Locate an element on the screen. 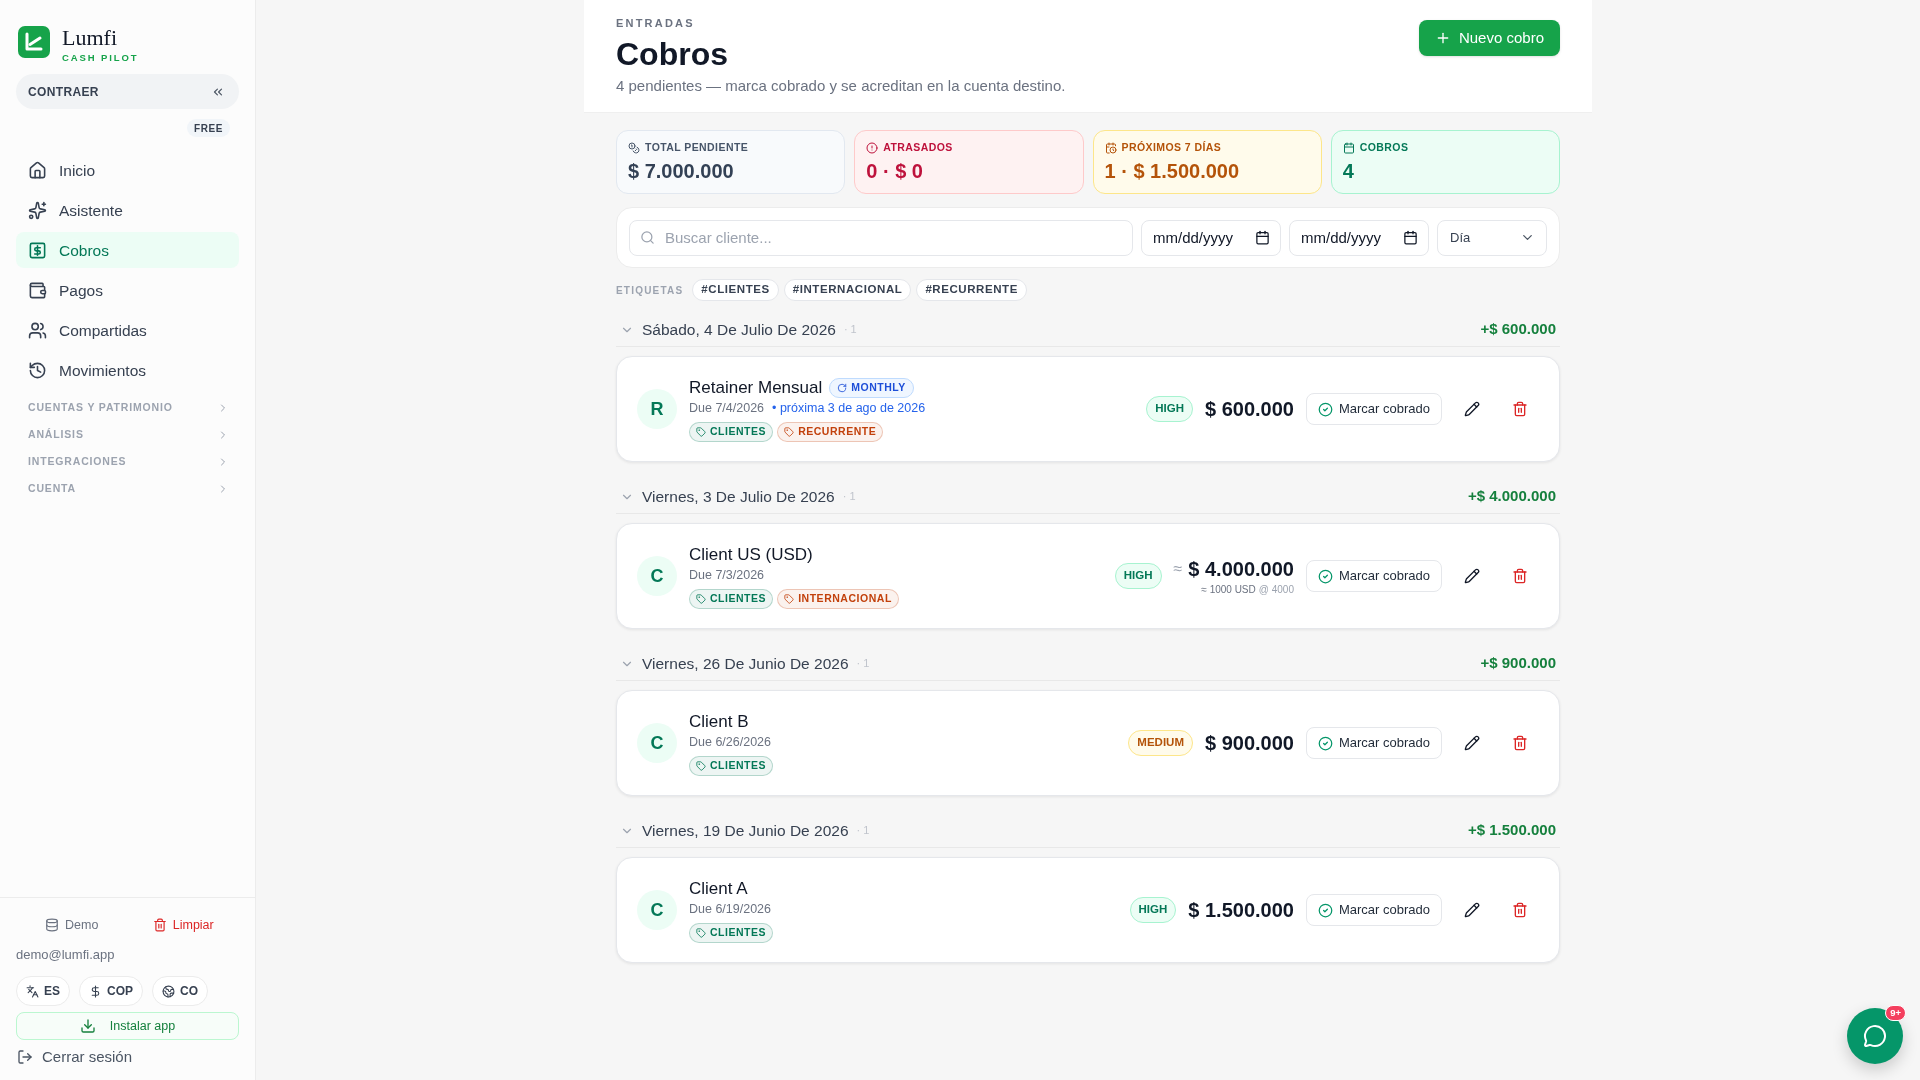  nav-item: Inicio is located at coordinates (127, 170).